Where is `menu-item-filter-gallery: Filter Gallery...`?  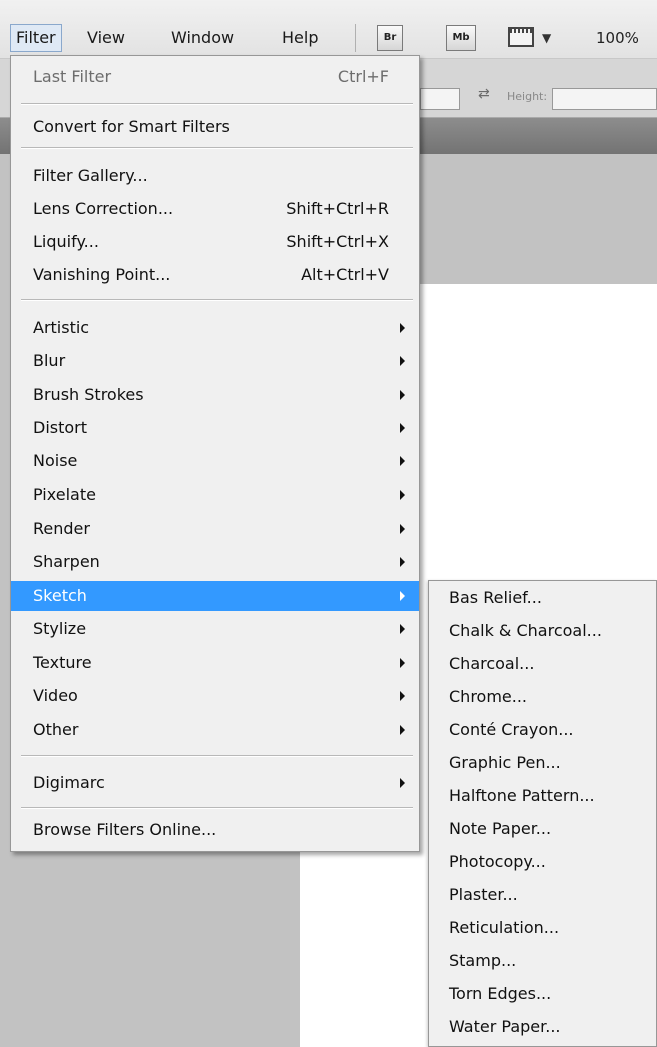
menu-item-filter-gallery: Filter Gallery... is located at coordinates (215, 176).